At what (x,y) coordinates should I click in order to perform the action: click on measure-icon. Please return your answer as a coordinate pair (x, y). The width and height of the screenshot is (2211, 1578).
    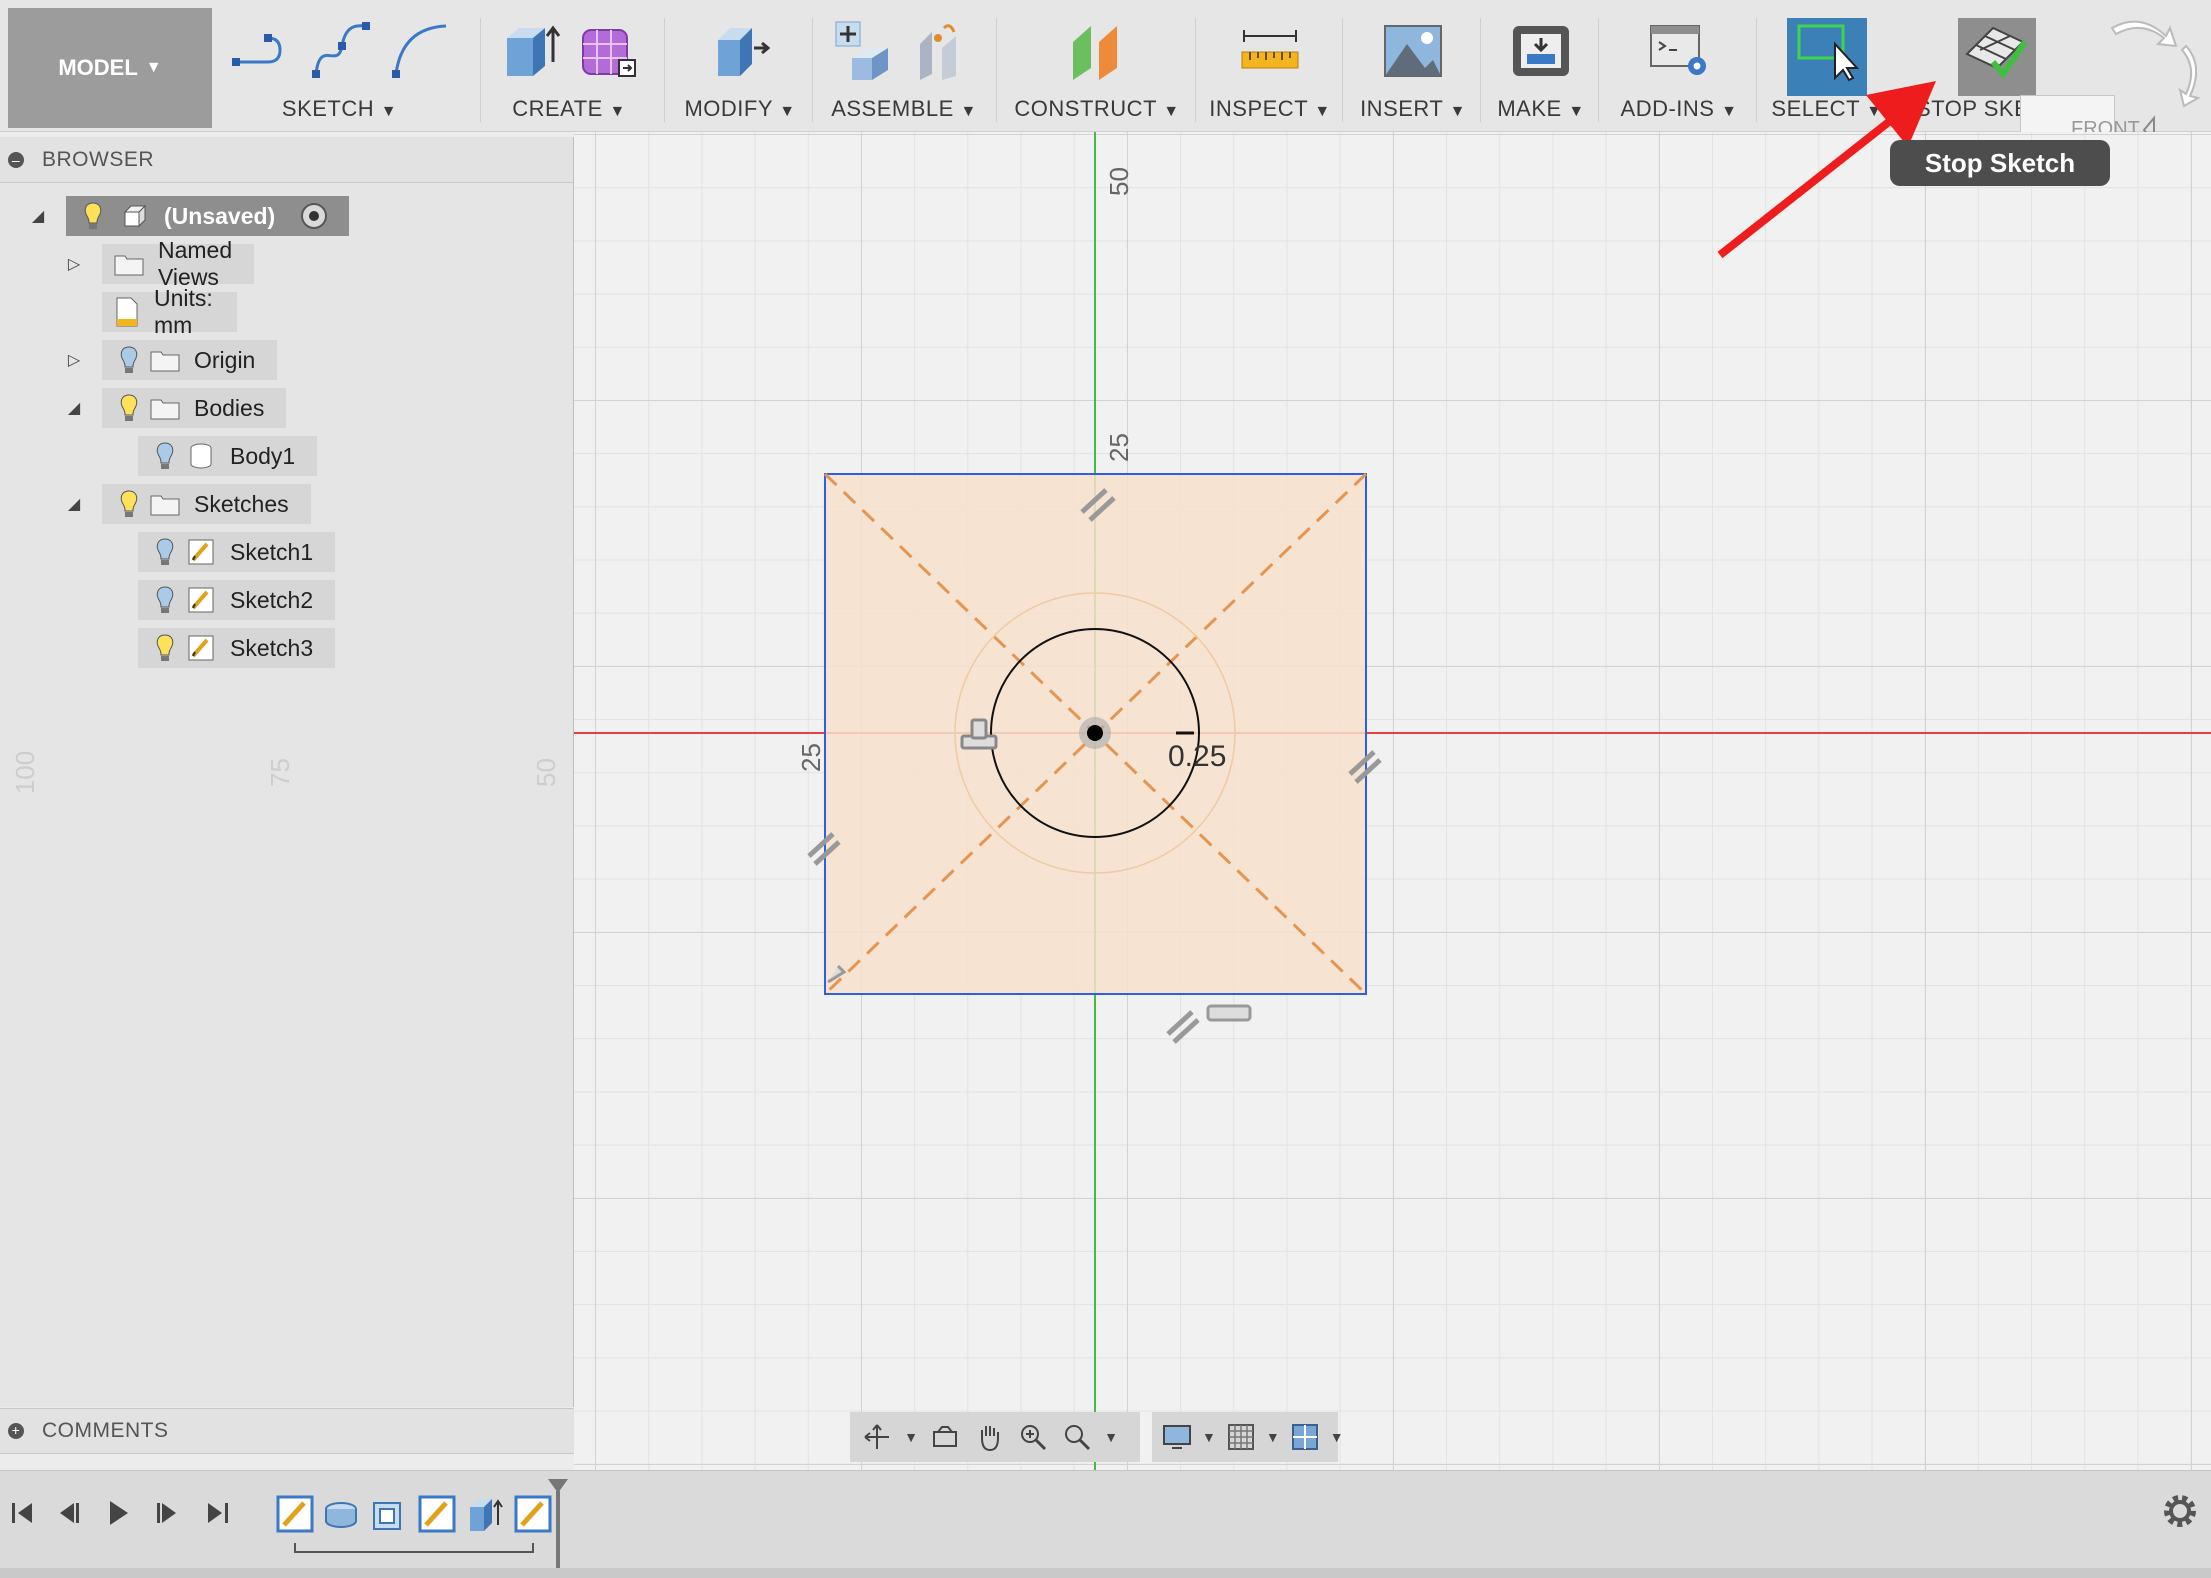
    Looking at the image, I should click on (1270, 50).